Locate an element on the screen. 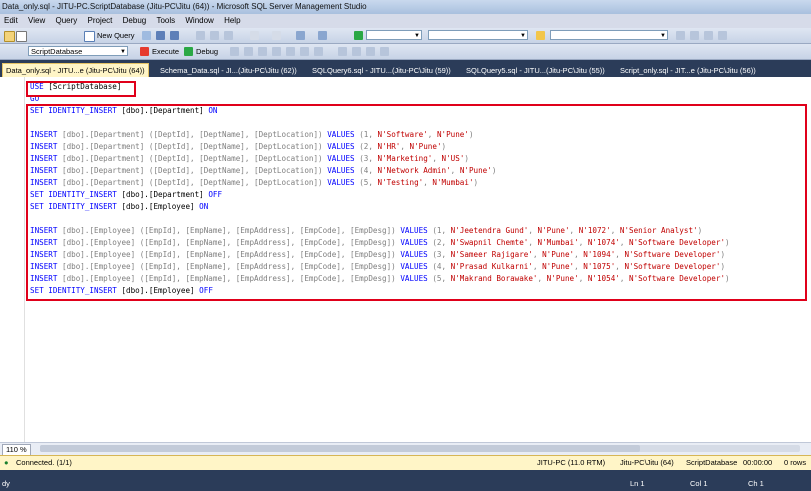  char-number: Ch 1 is located at coordinates (756, 483).